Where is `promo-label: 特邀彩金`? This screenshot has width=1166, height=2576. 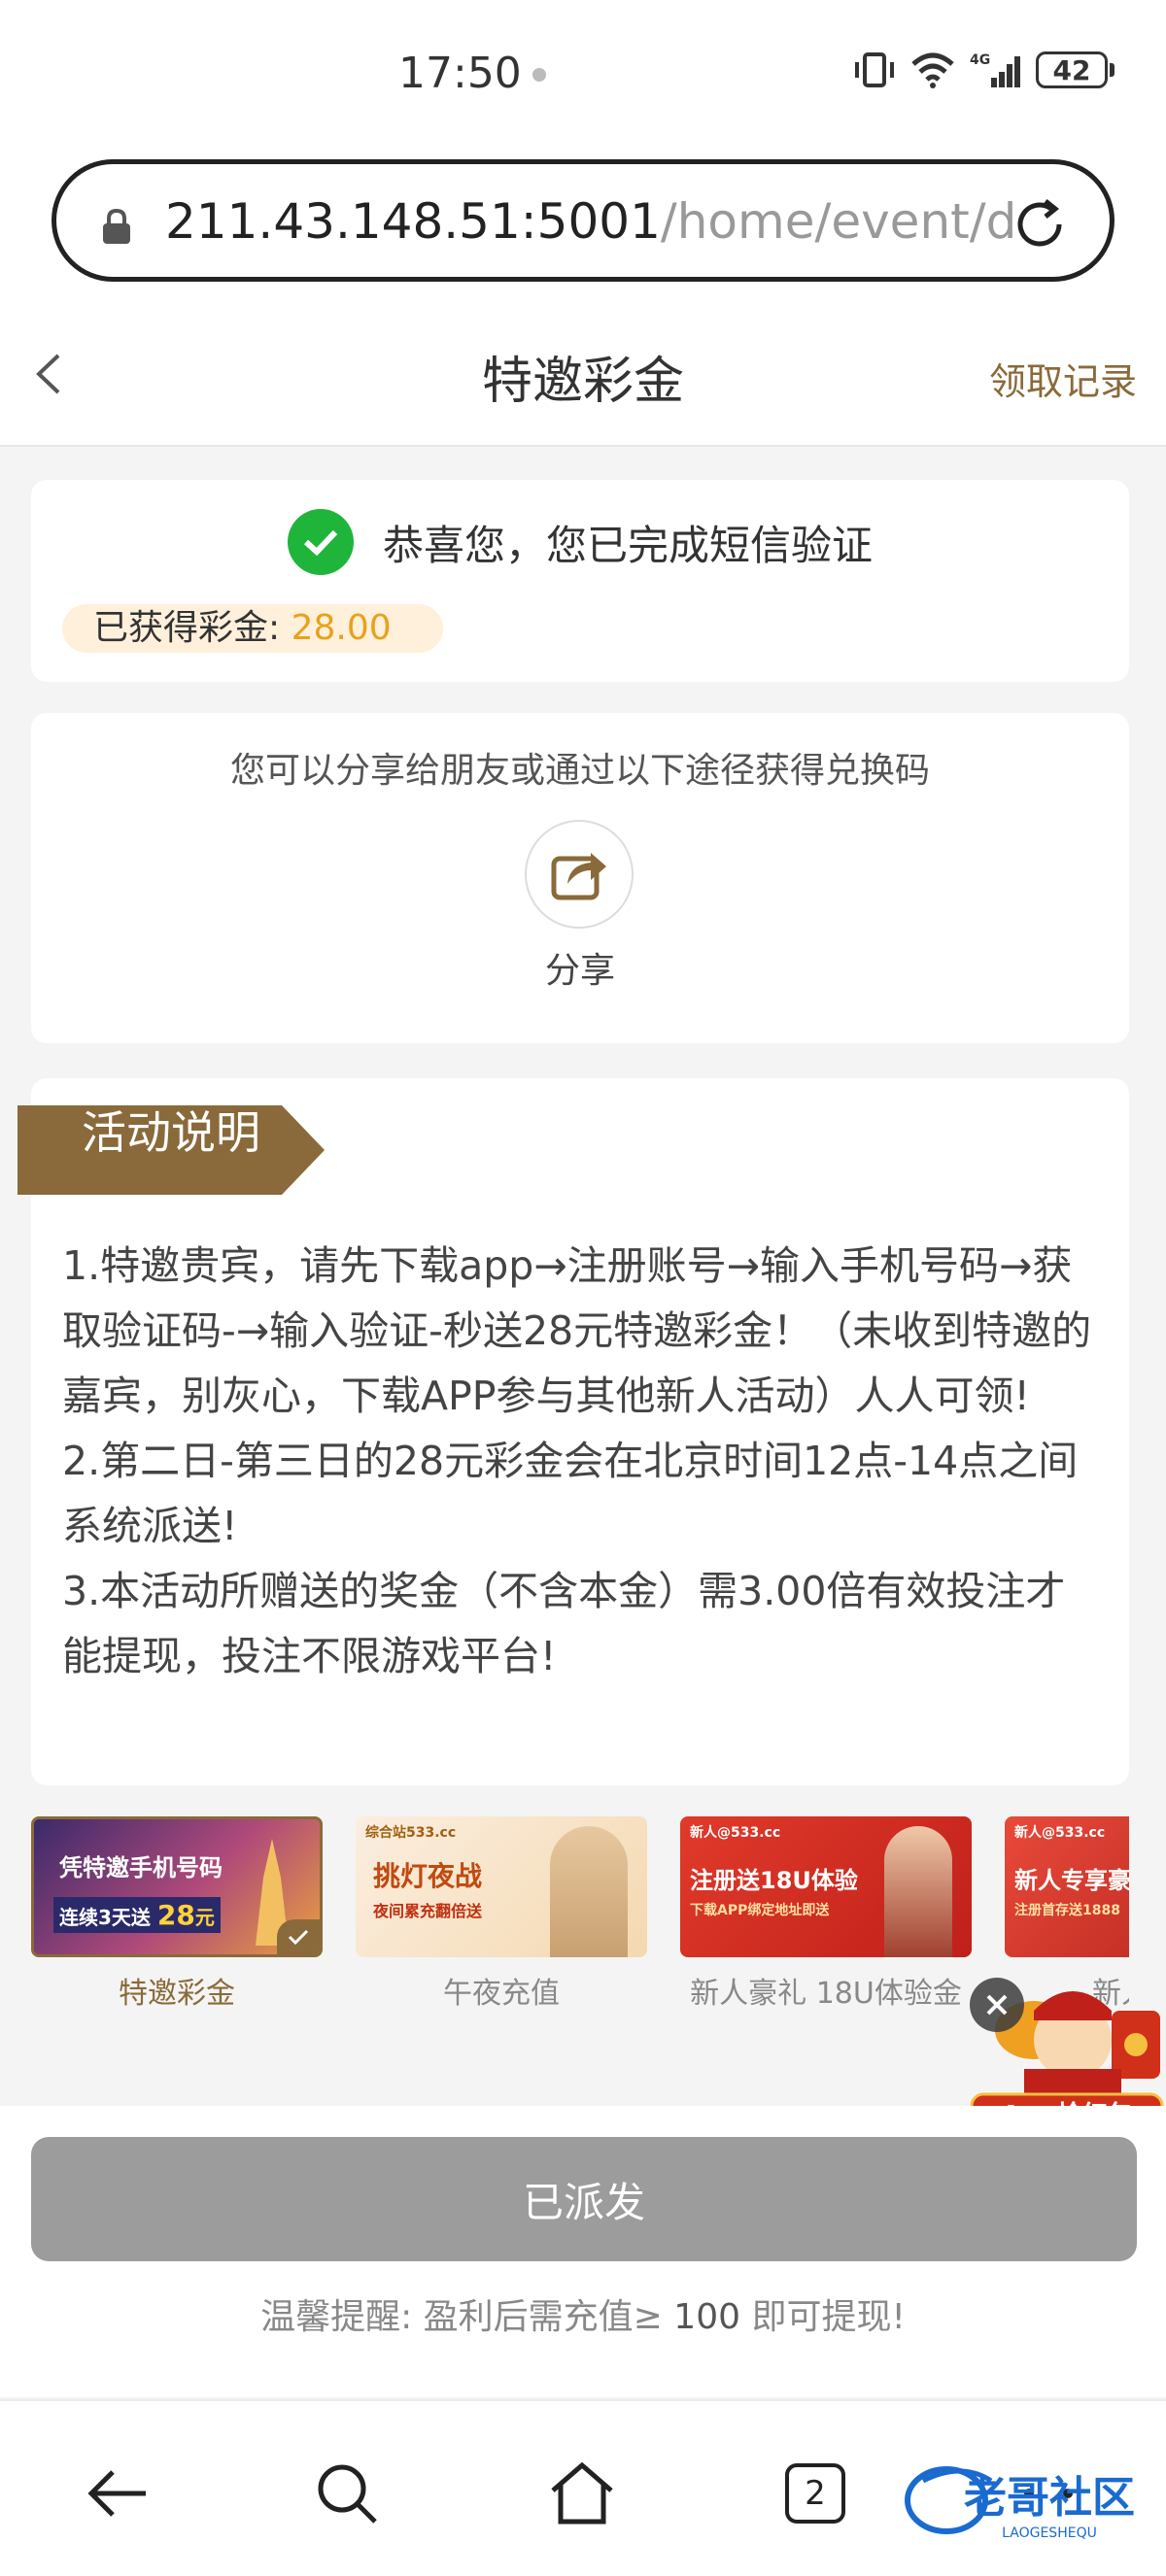
promo-label: 特邀彩金 is located at coordinates (177, 1994).